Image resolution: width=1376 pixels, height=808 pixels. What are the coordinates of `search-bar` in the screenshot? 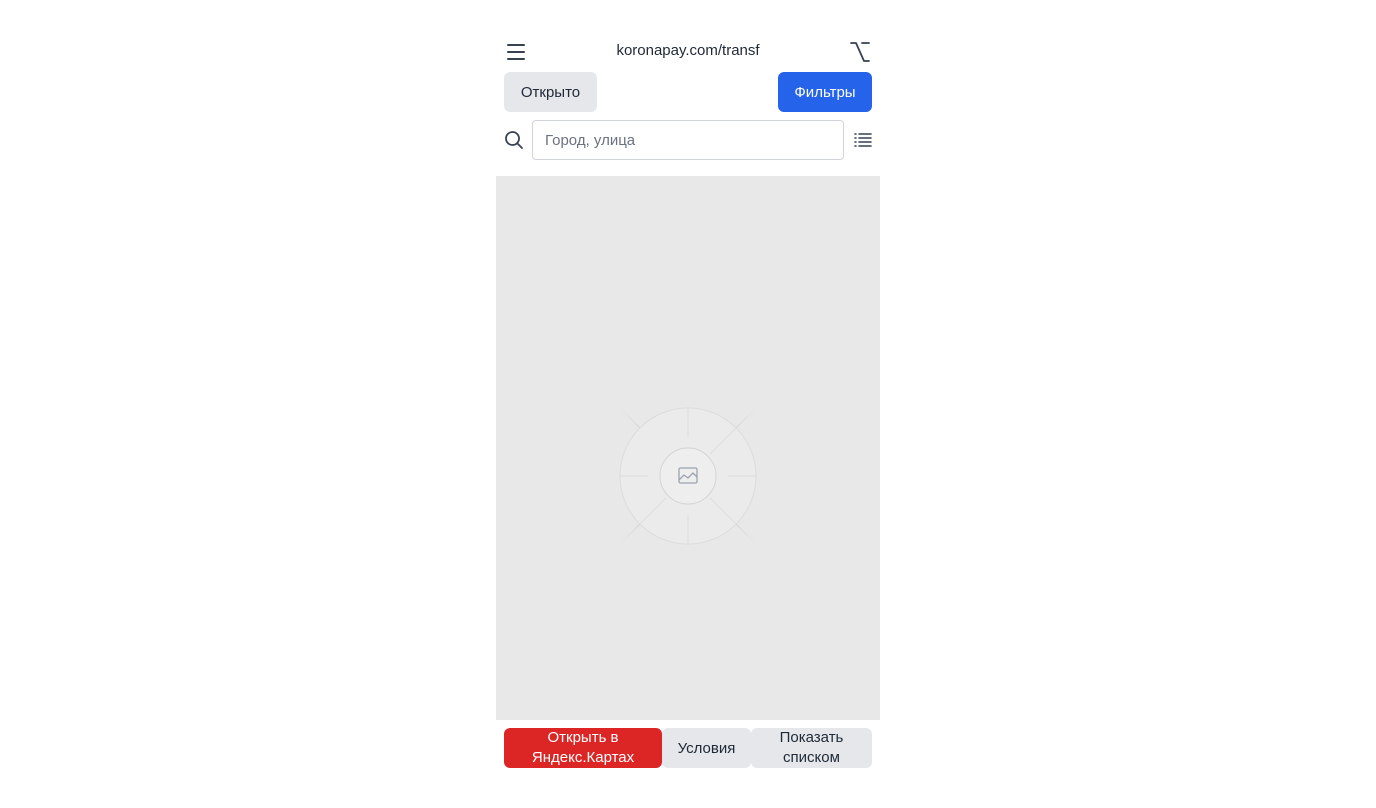 It's located at (688, 140).